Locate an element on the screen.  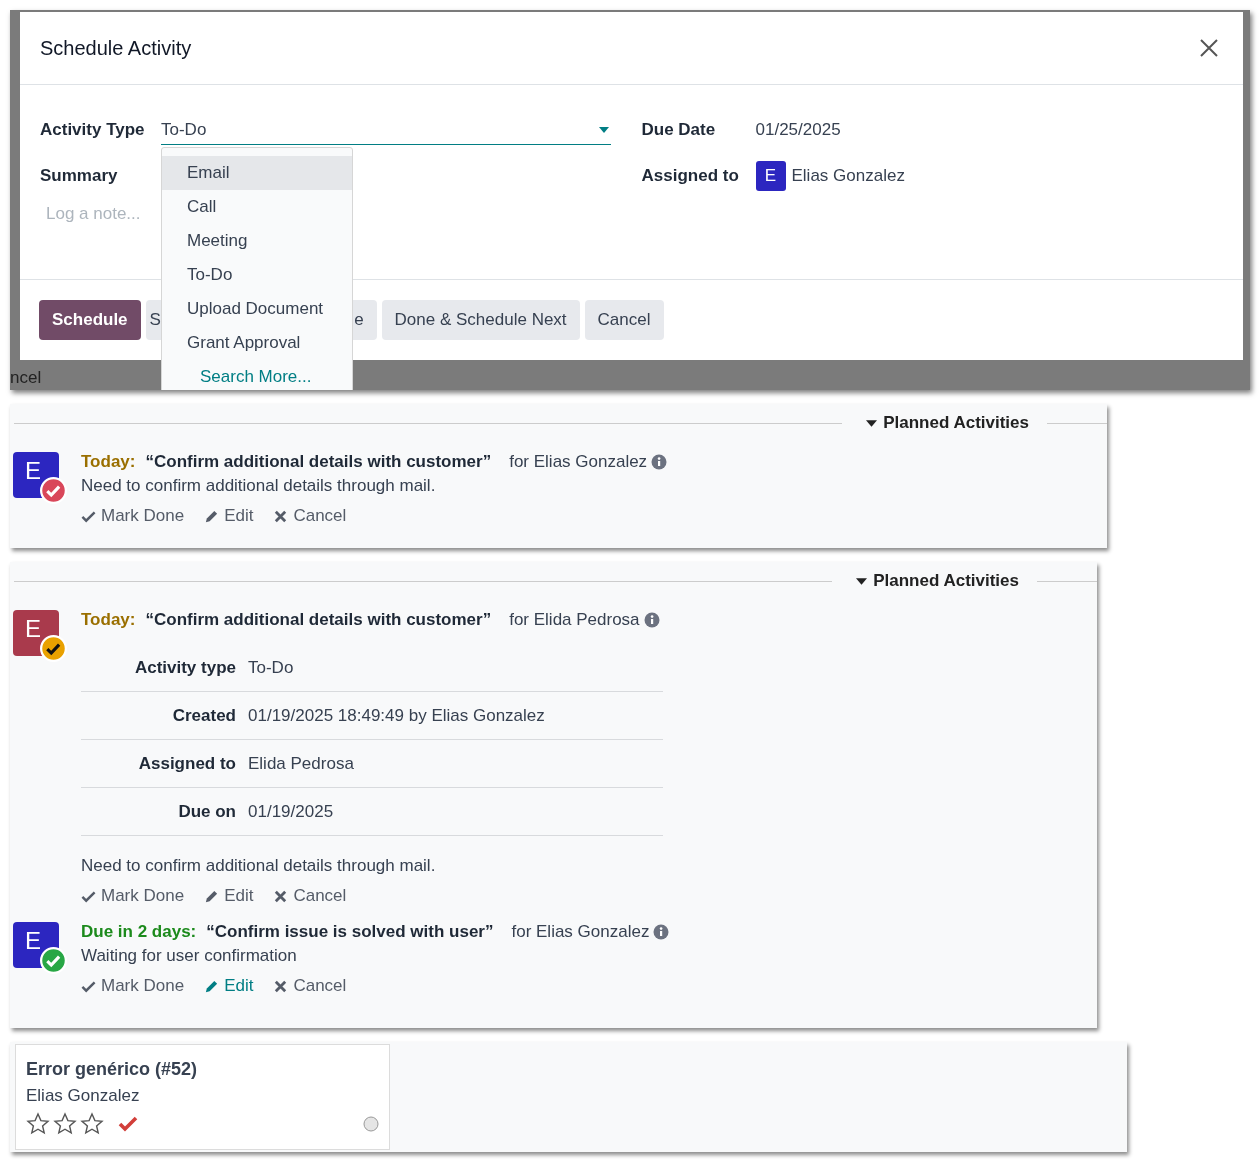
detail-label: Created is located at coordinates (203, 715).